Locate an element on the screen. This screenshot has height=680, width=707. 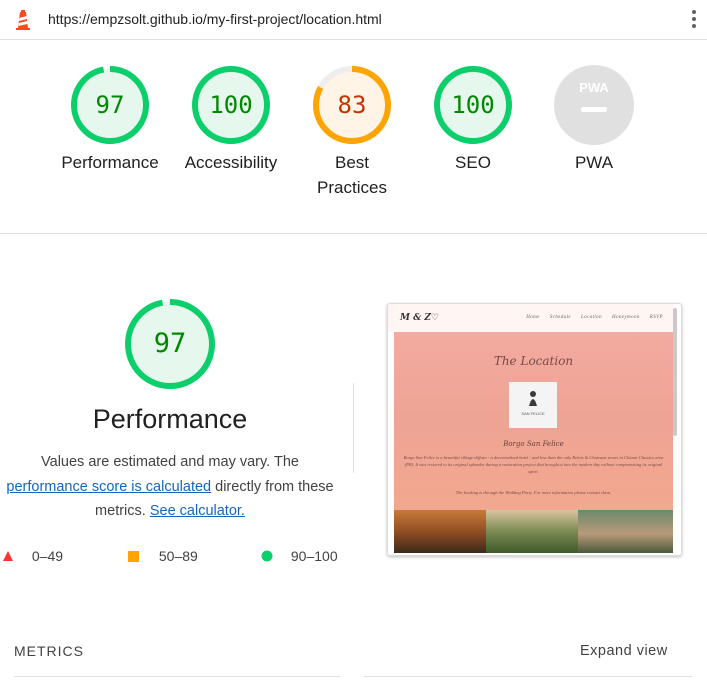
gauge-best-practices: 83 Best Practices is located at coordinates (352, 132).